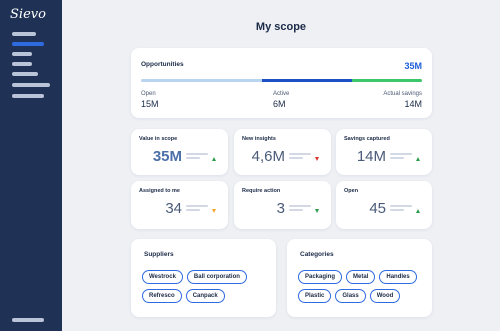  What do you see at coordinates (159, 191) in the screenshot?
I see `metric-label: Assigned to me` at bounding box center [159, 191].